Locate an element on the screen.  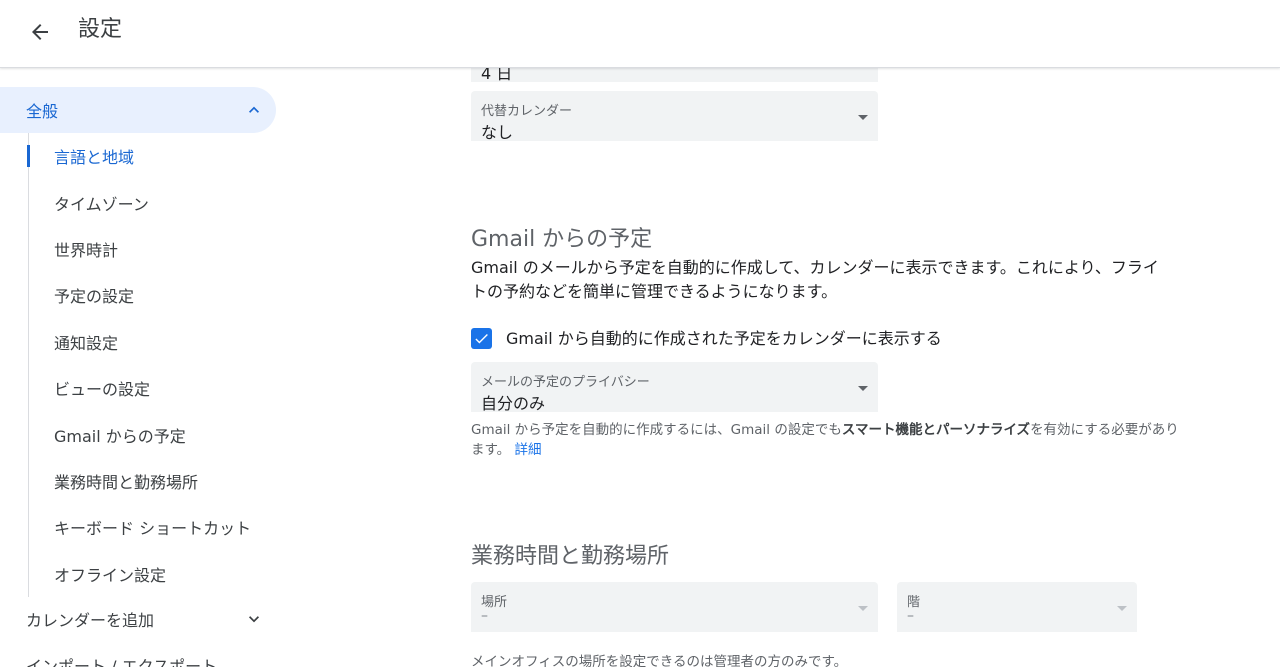
sidebar-item-label: 予定の設定 is located at coordinates (94, 297).